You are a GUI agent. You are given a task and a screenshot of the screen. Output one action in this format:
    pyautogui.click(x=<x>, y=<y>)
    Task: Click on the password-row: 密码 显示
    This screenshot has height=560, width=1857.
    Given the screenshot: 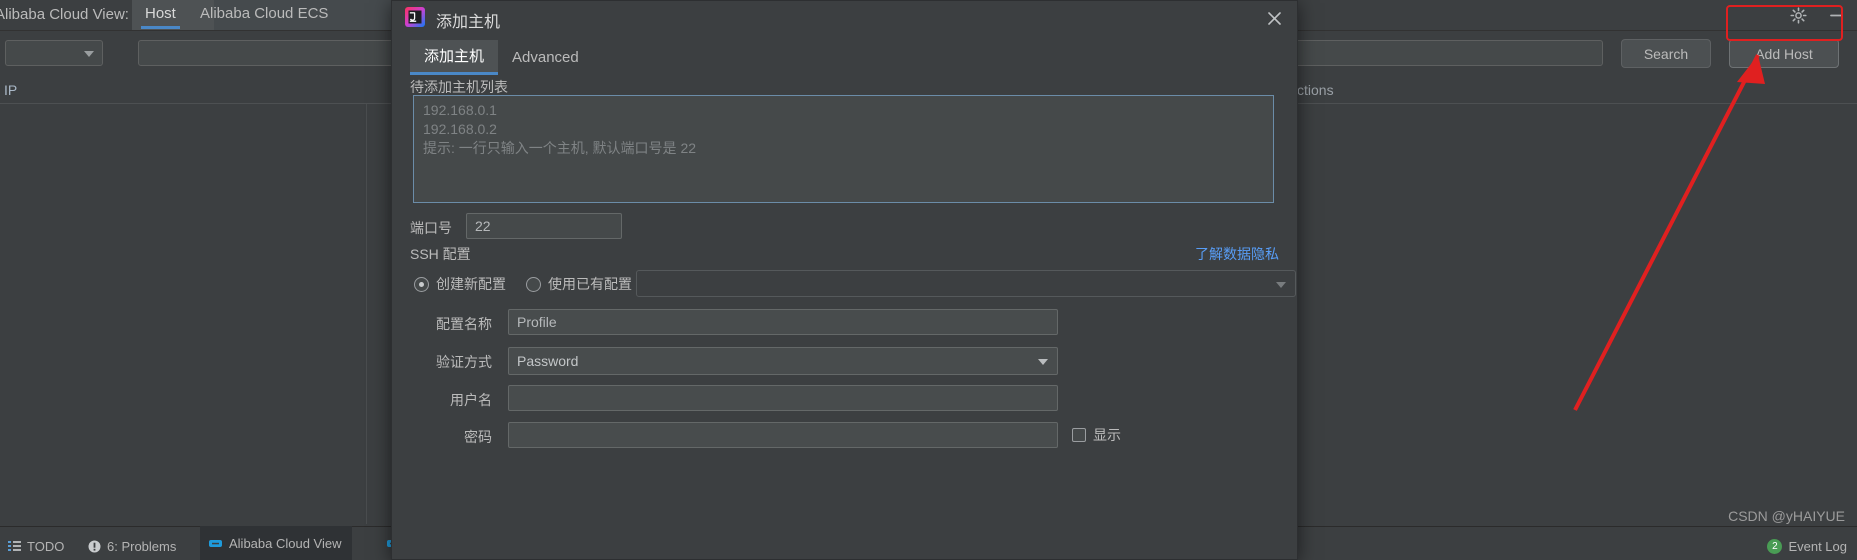 What is the action you would take?
    pyautogui.click(x=844, y=435)
    